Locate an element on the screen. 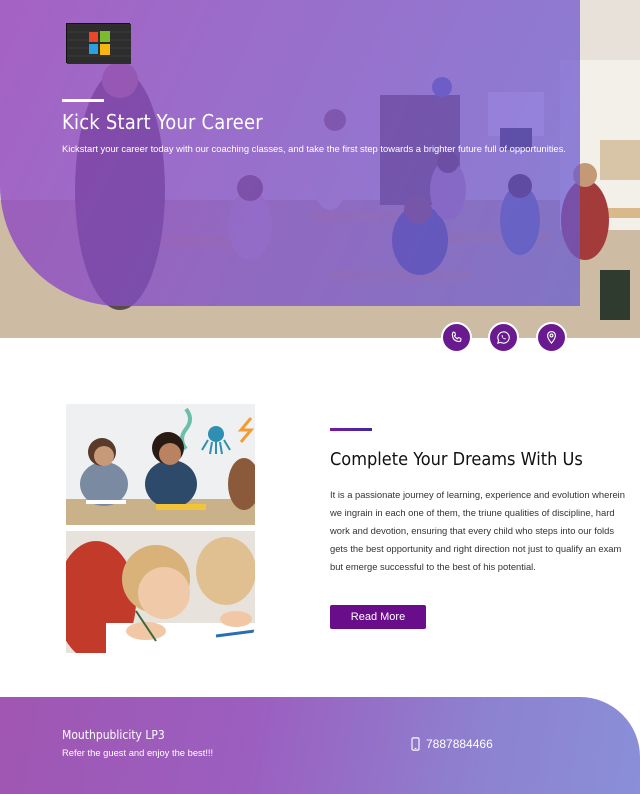 This screenshot has width=640, height=794. child-writing-photo is located at coordinates (160, 592).